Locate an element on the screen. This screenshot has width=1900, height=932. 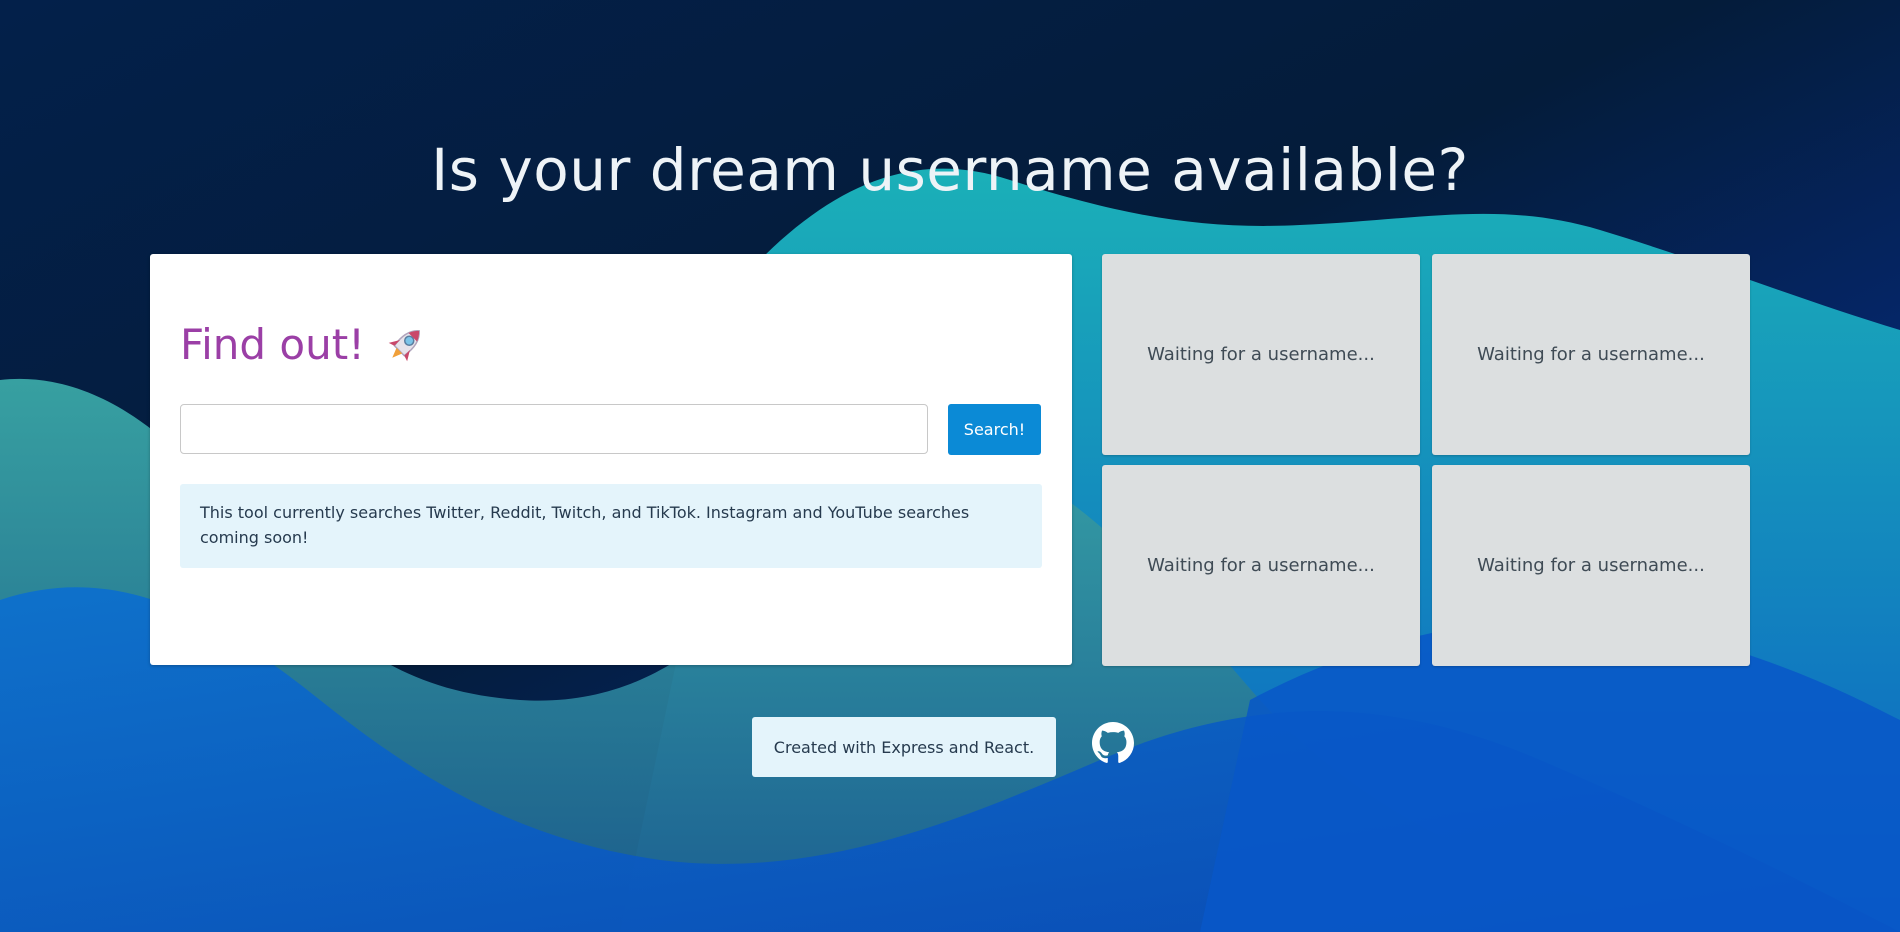
github-icon is located at coordinates (1113, 743).